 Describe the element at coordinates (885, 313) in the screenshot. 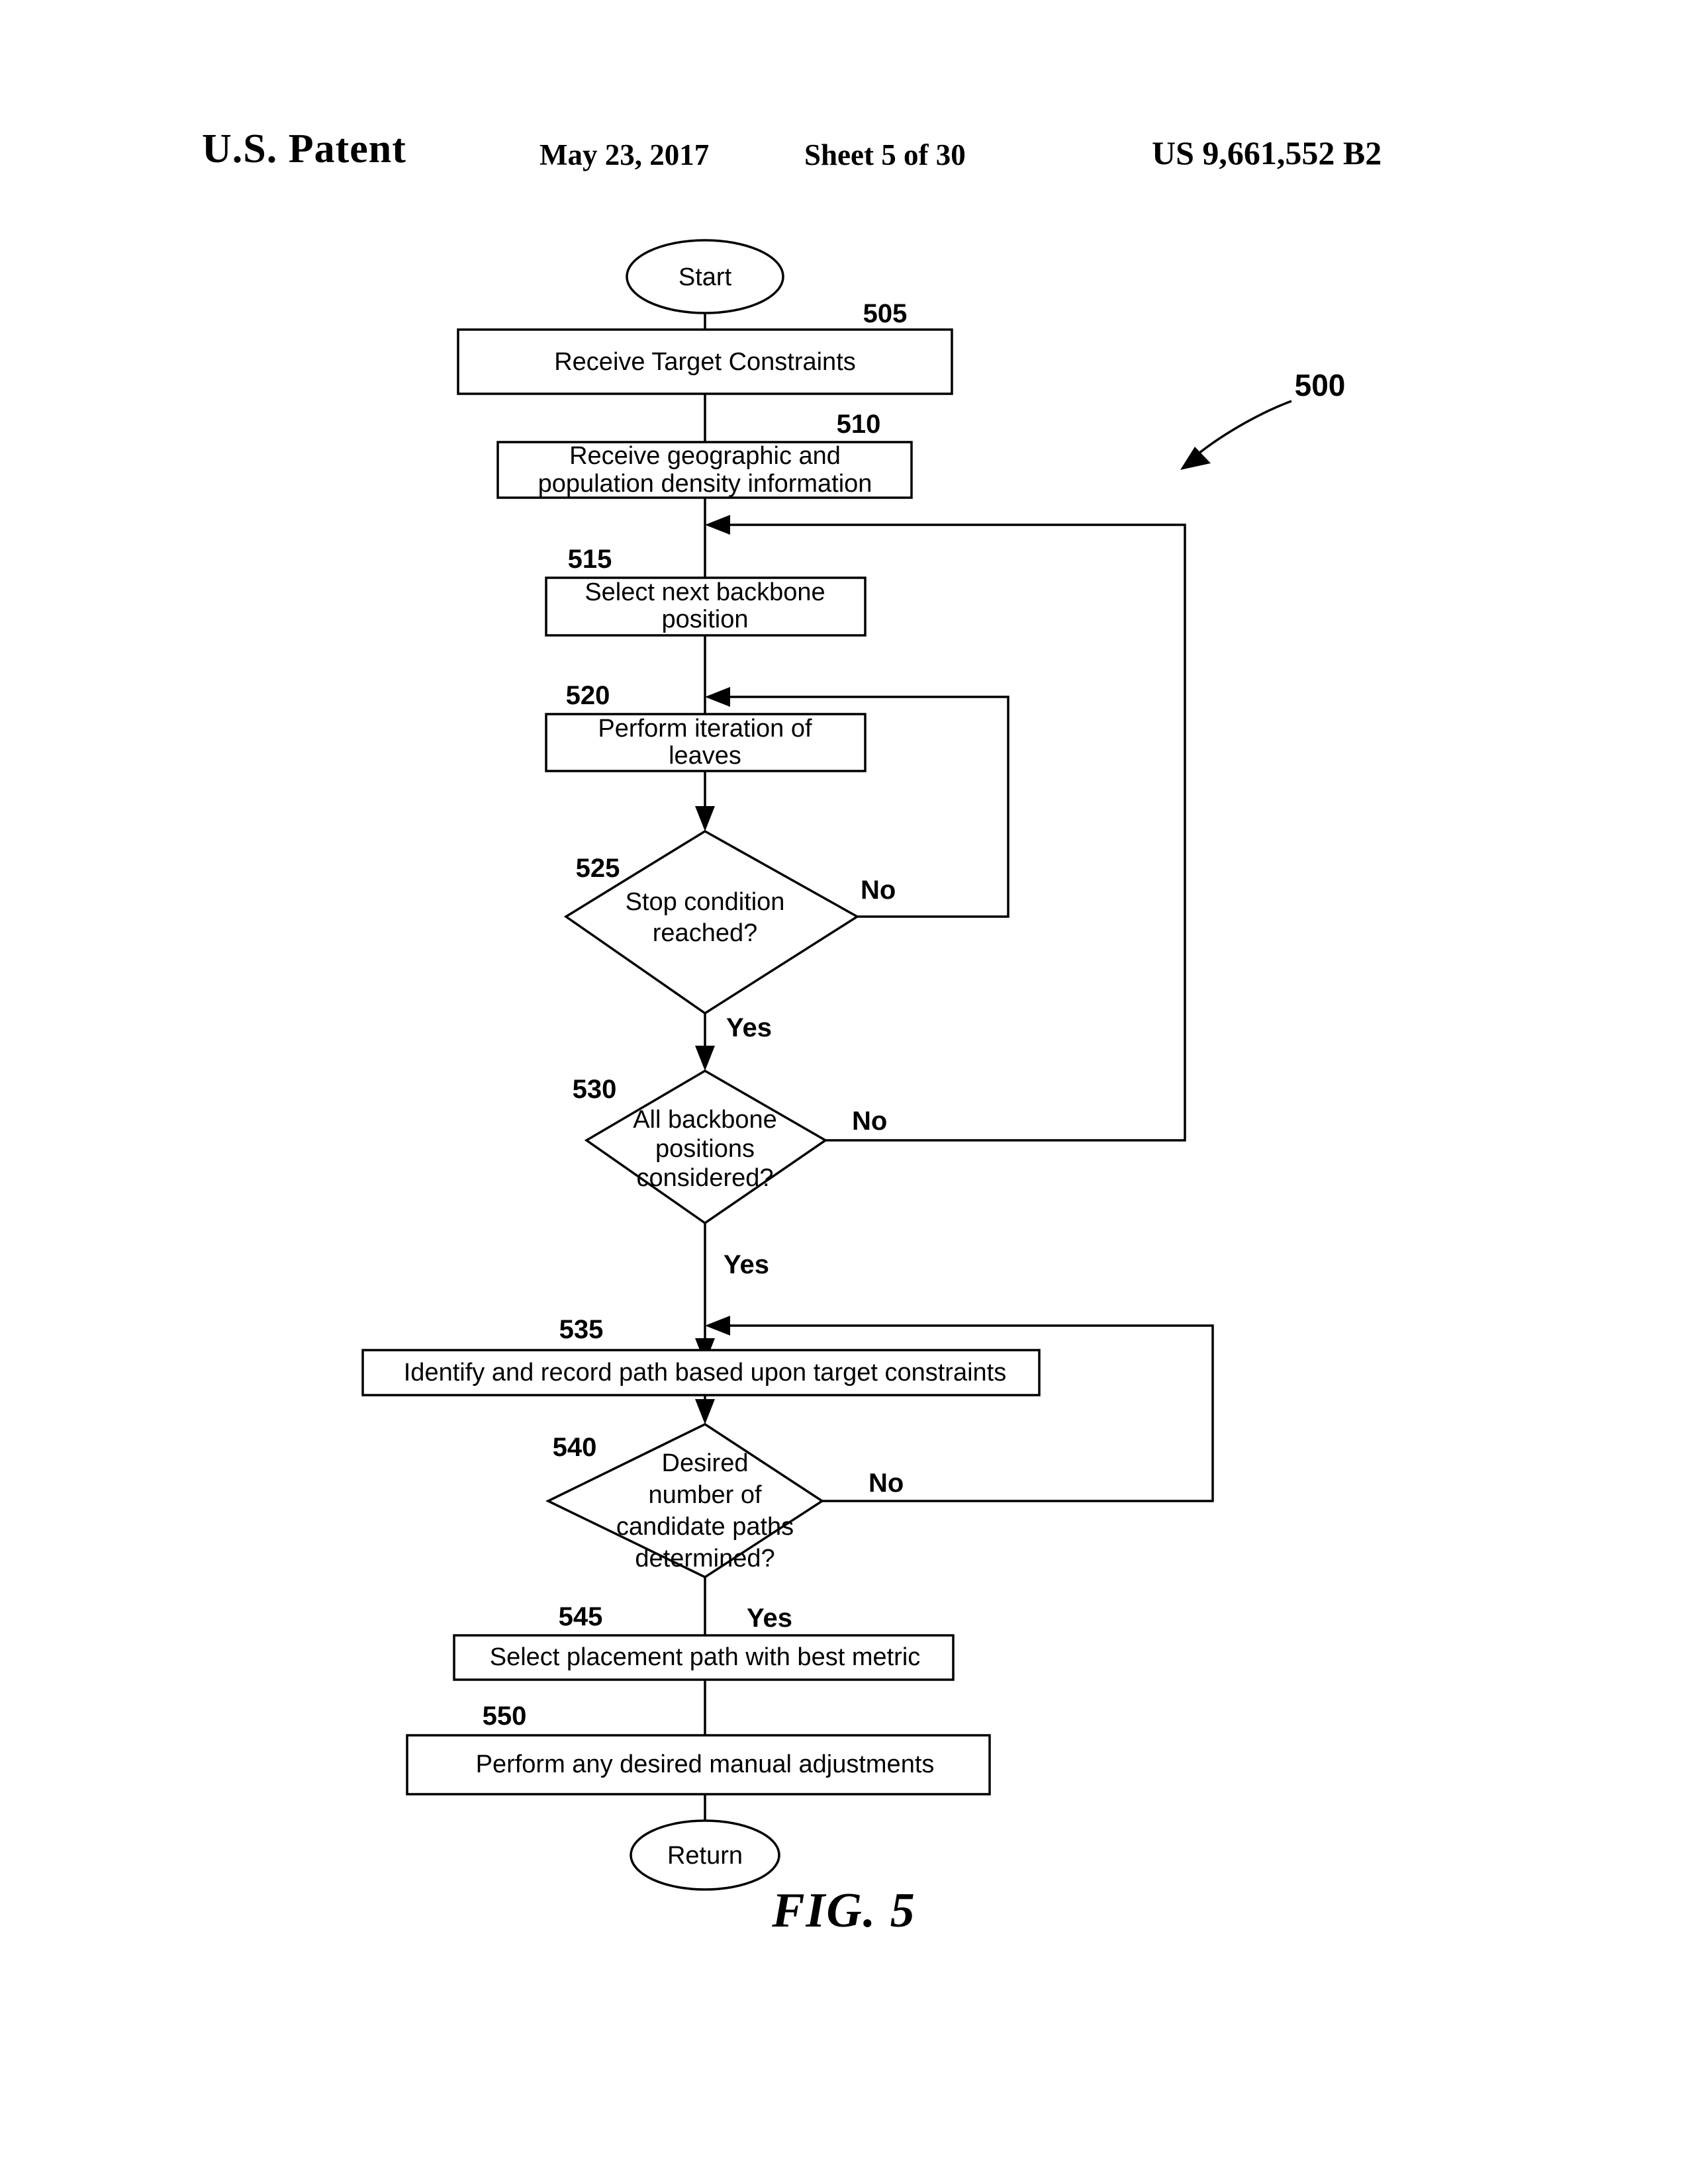

I see `ref-505: 505` at that location.